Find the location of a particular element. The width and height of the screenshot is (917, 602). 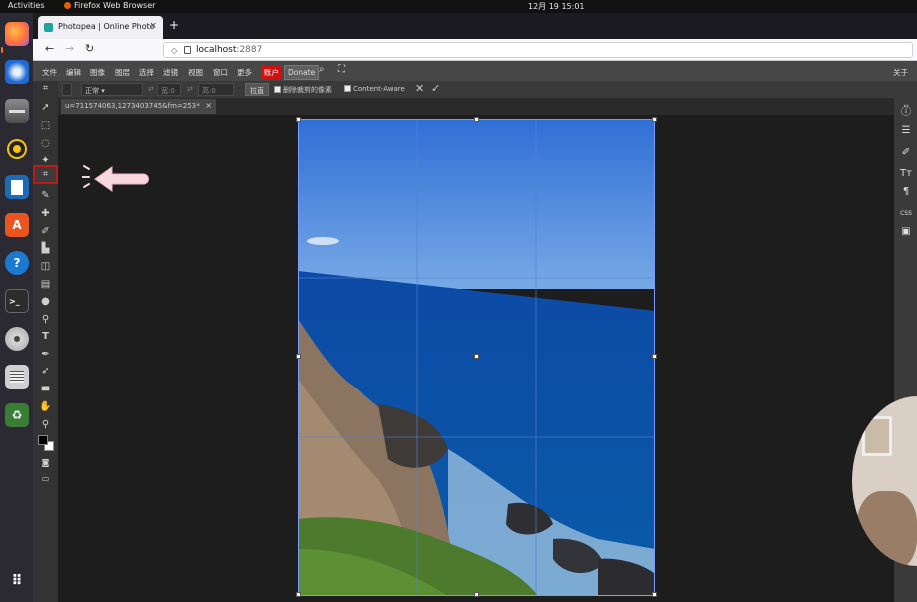

menu-select: 选择 is located at coordinates (146, 72).